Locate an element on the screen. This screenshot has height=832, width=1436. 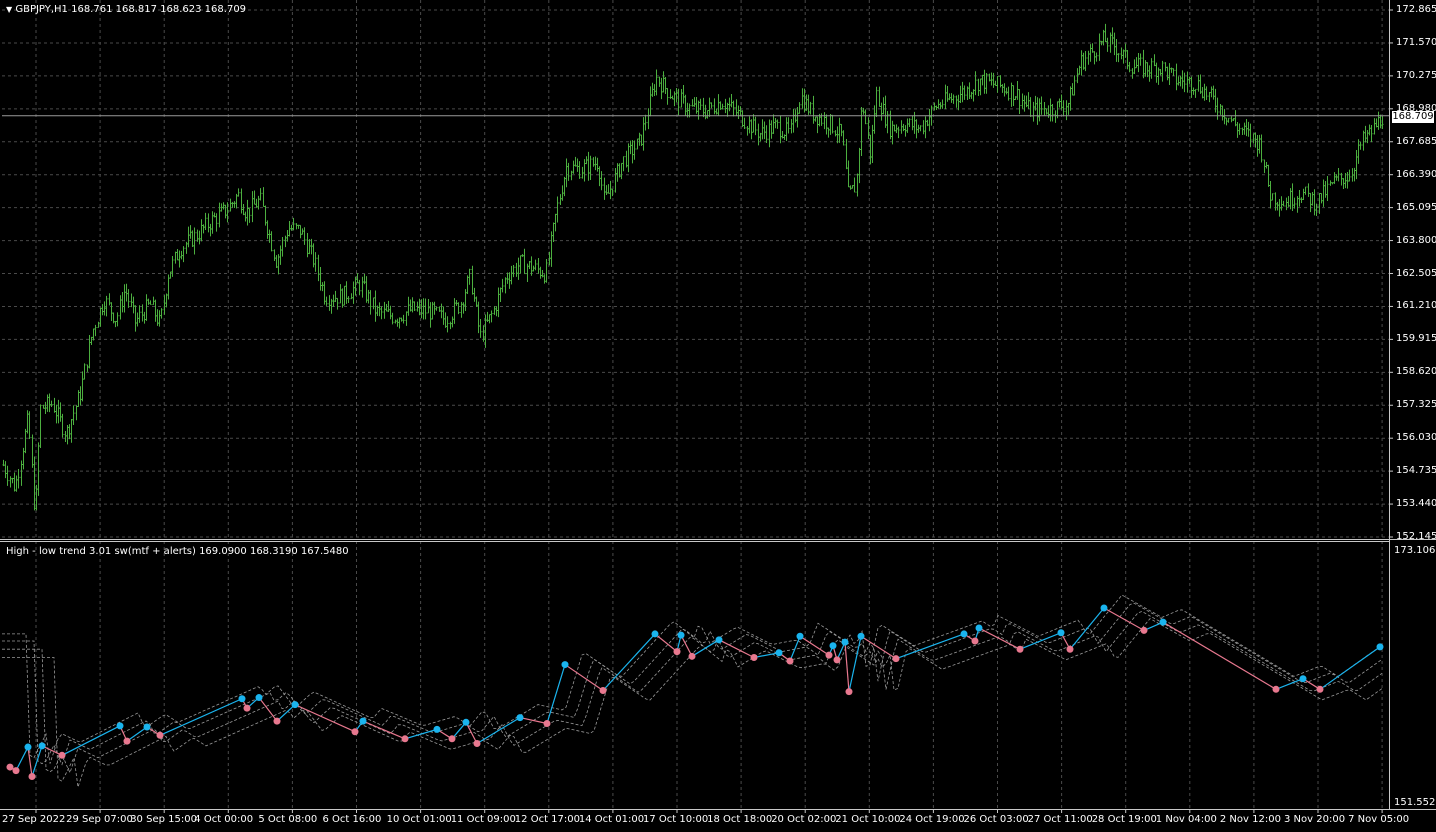
price-label: 157.325 is located at coordinates (1416, 405).